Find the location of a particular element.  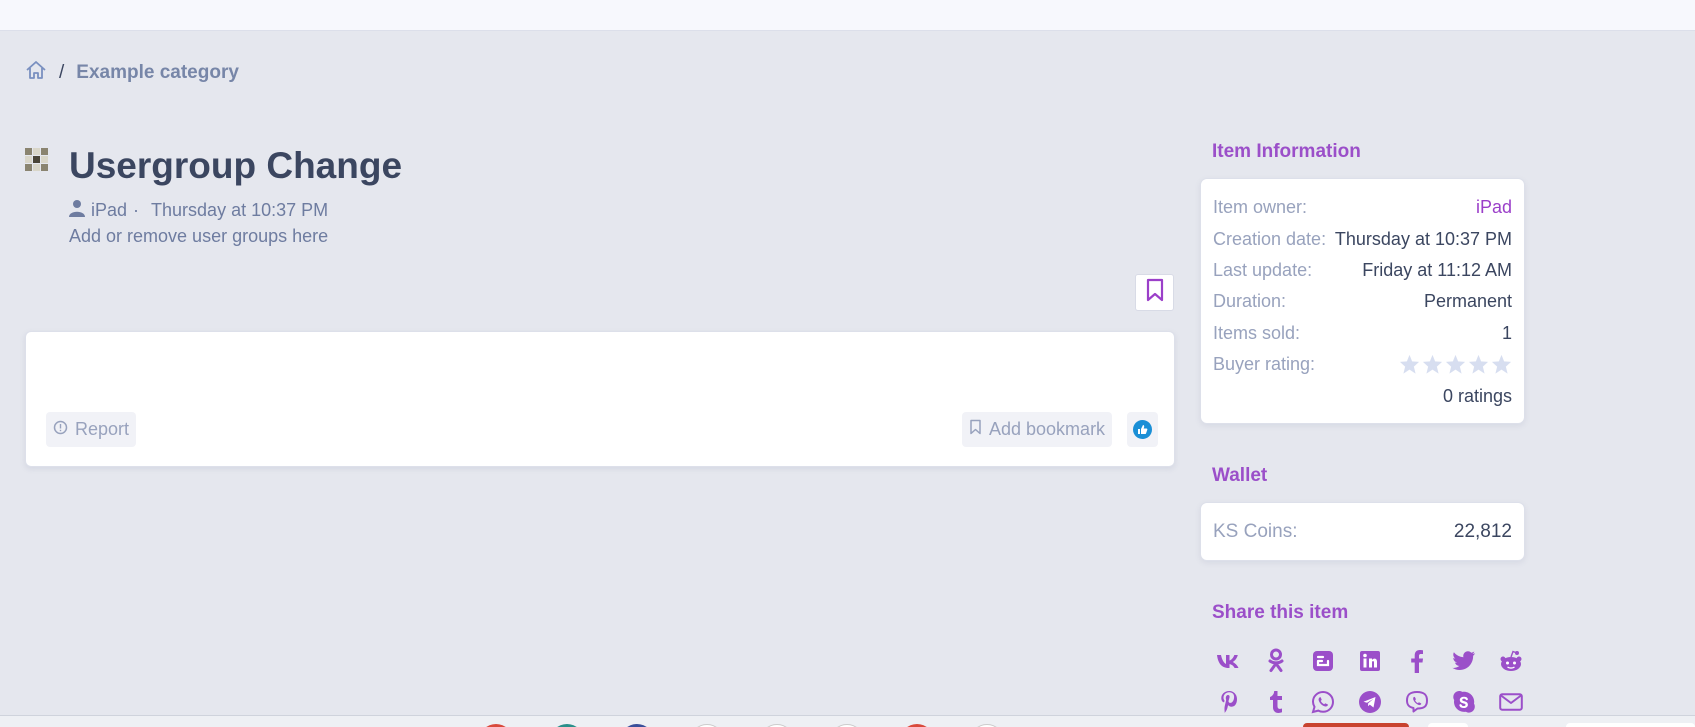

report-button: Report is located at coordinates (91, 429).